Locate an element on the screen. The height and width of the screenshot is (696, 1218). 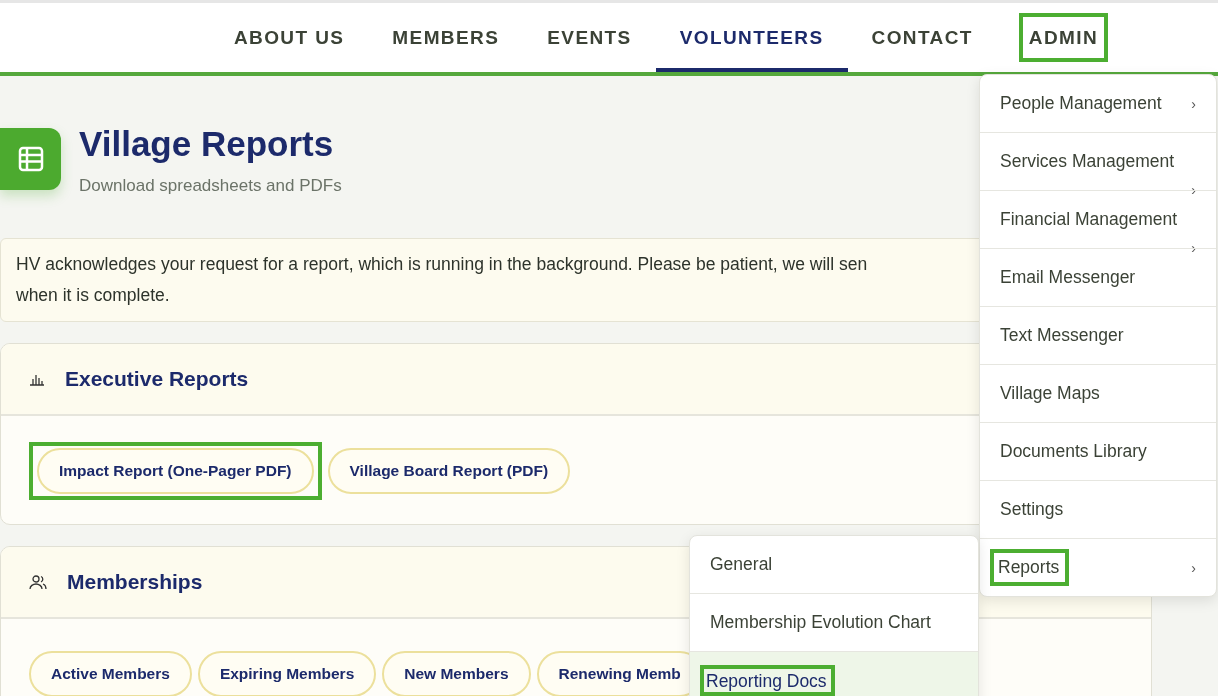
nav-link: EVENTS is located at coordinates (589, 37).